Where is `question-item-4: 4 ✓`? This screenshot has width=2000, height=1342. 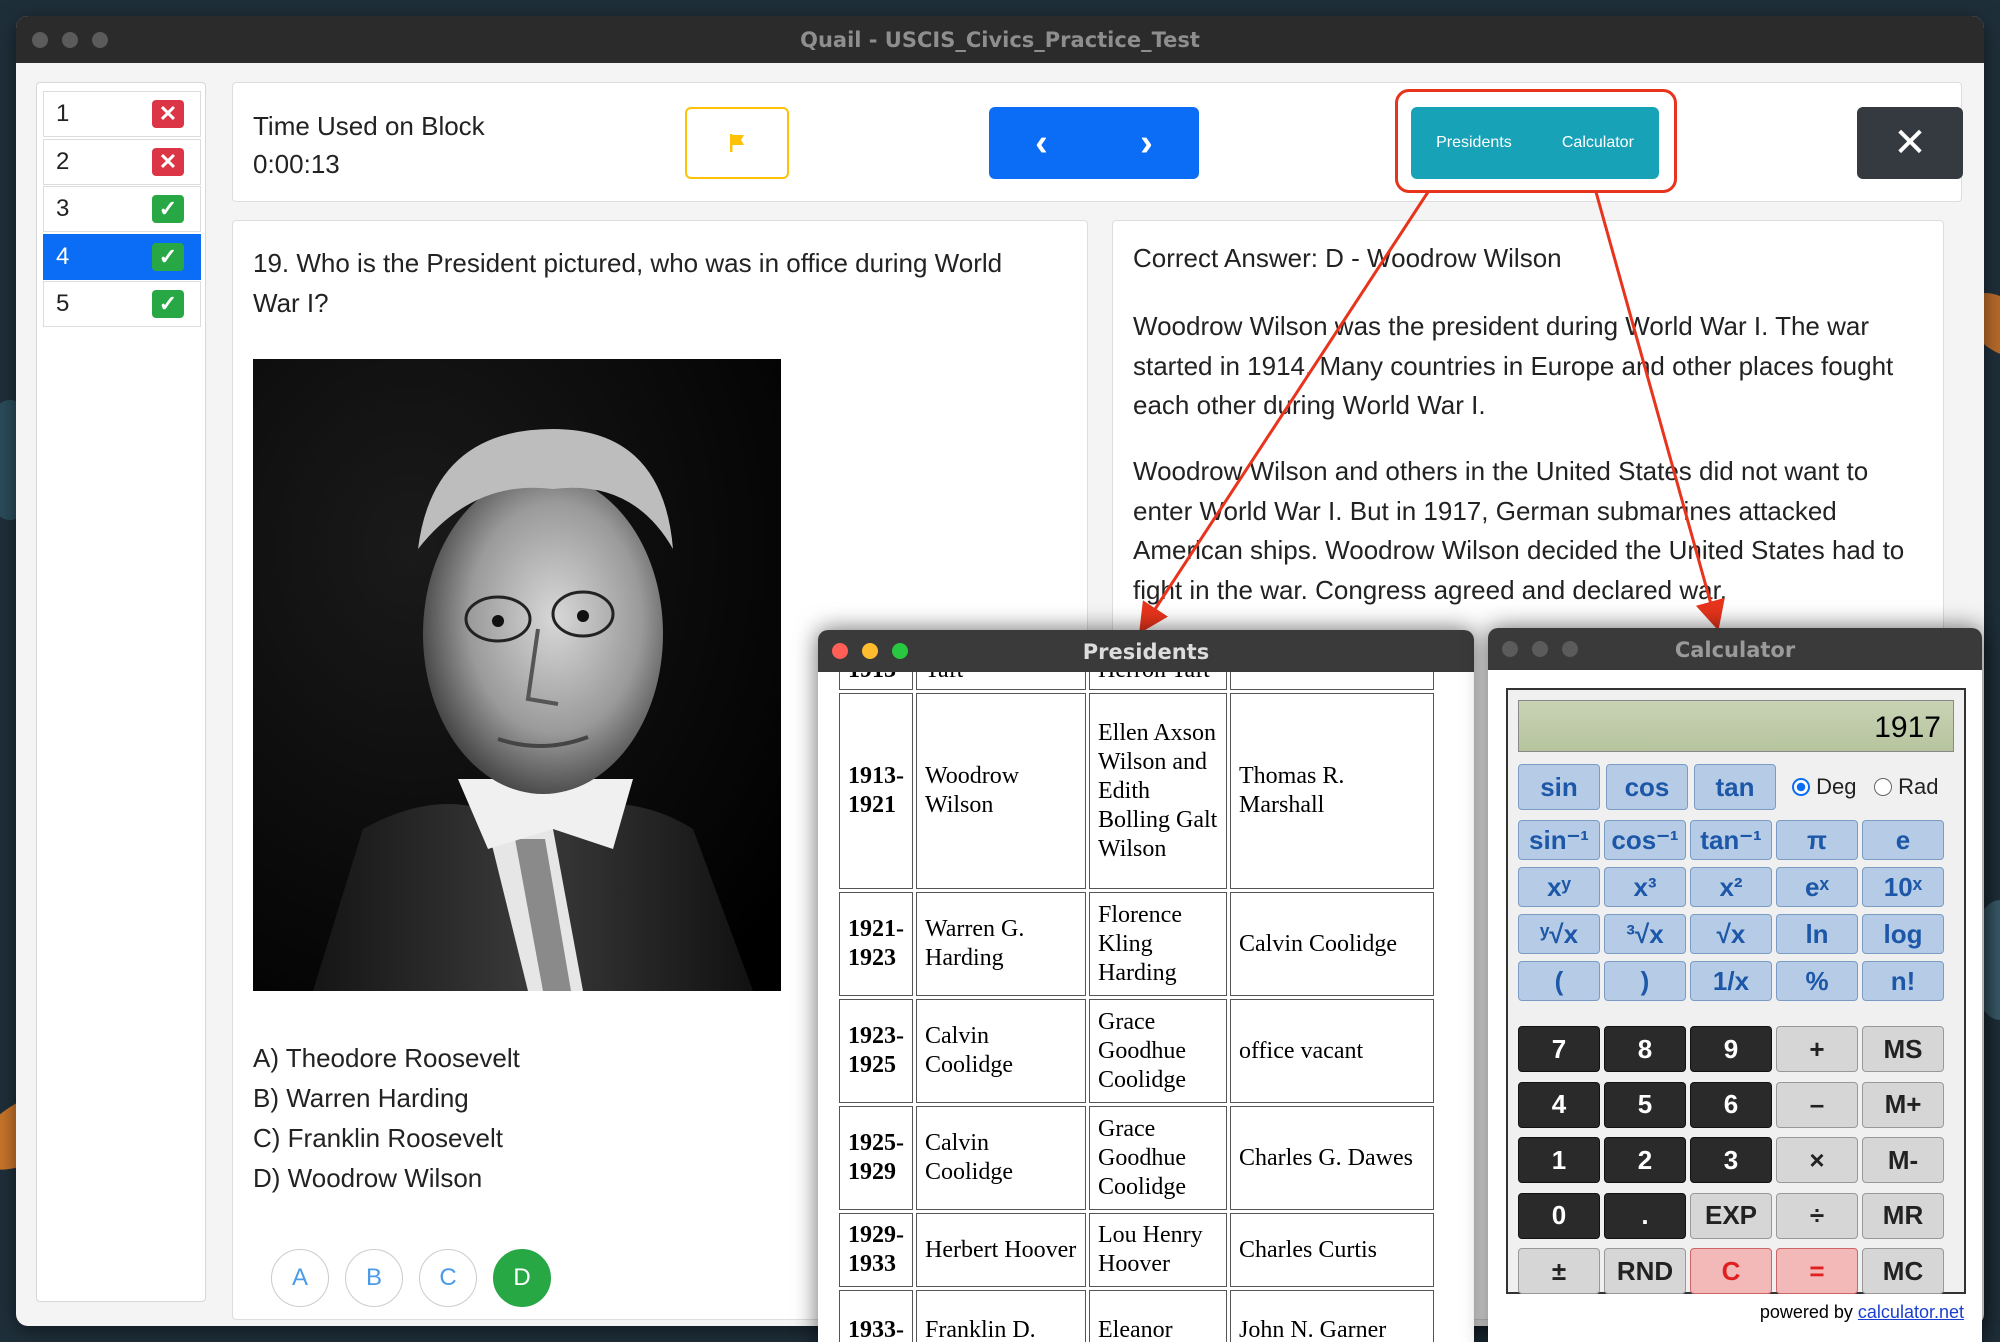 question-item-4: 4 ✓ is located at coordinates (122, 256).